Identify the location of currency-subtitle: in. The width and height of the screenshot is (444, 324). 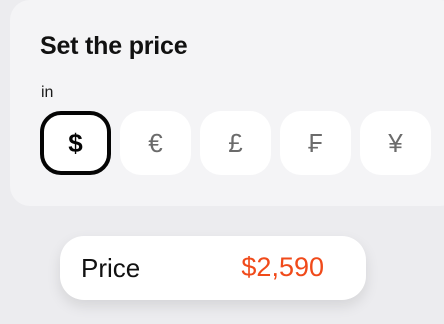
(47, 92).